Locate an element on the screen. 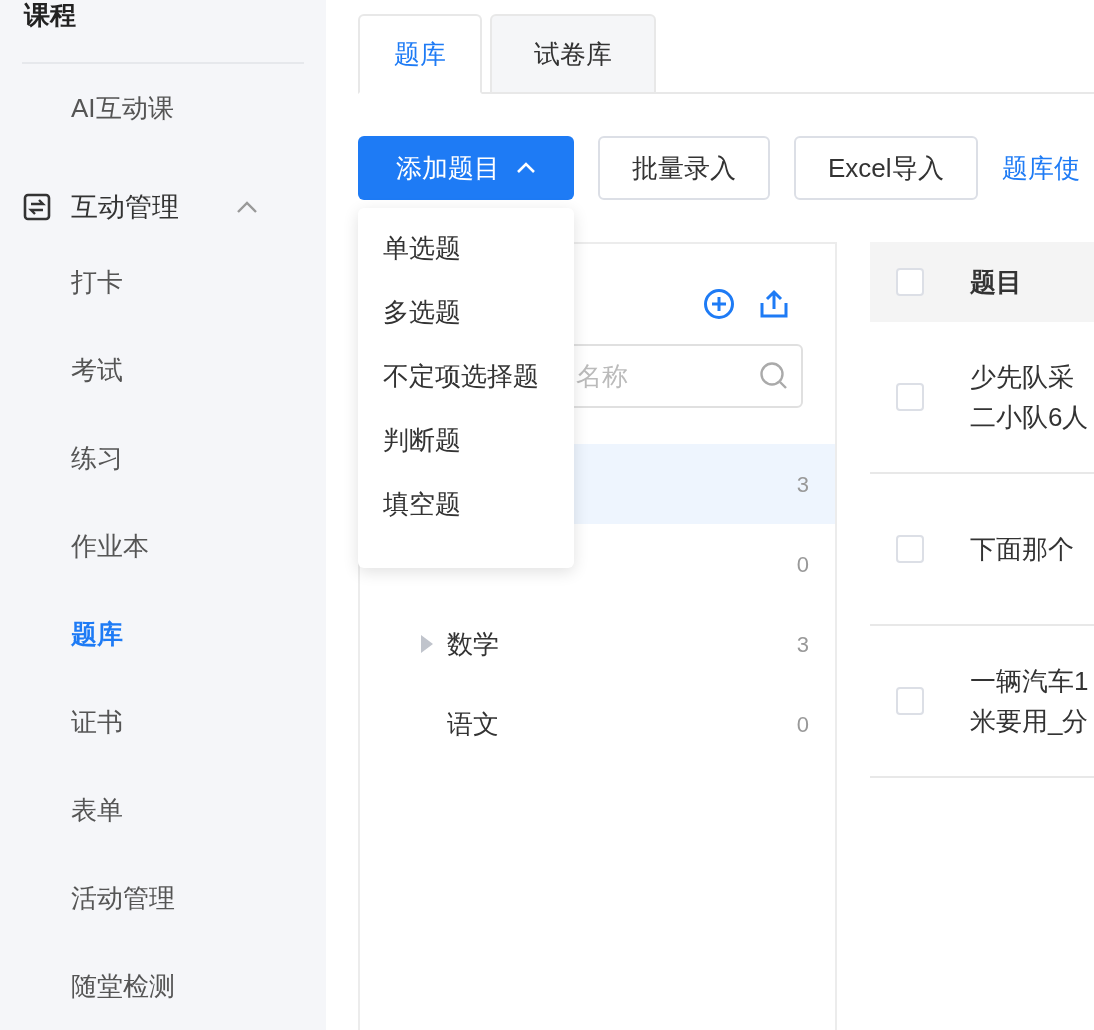 This screenshot has width=1094, height=1030. toolbar-button: Excel导入 is located at coordinates (886, 168).